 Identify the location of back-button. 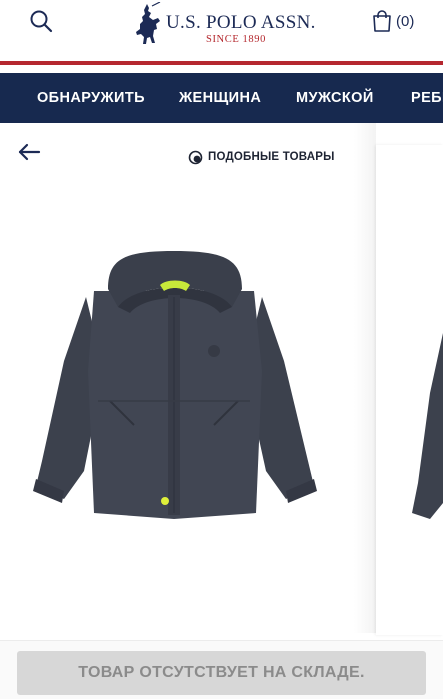
(29, 152).